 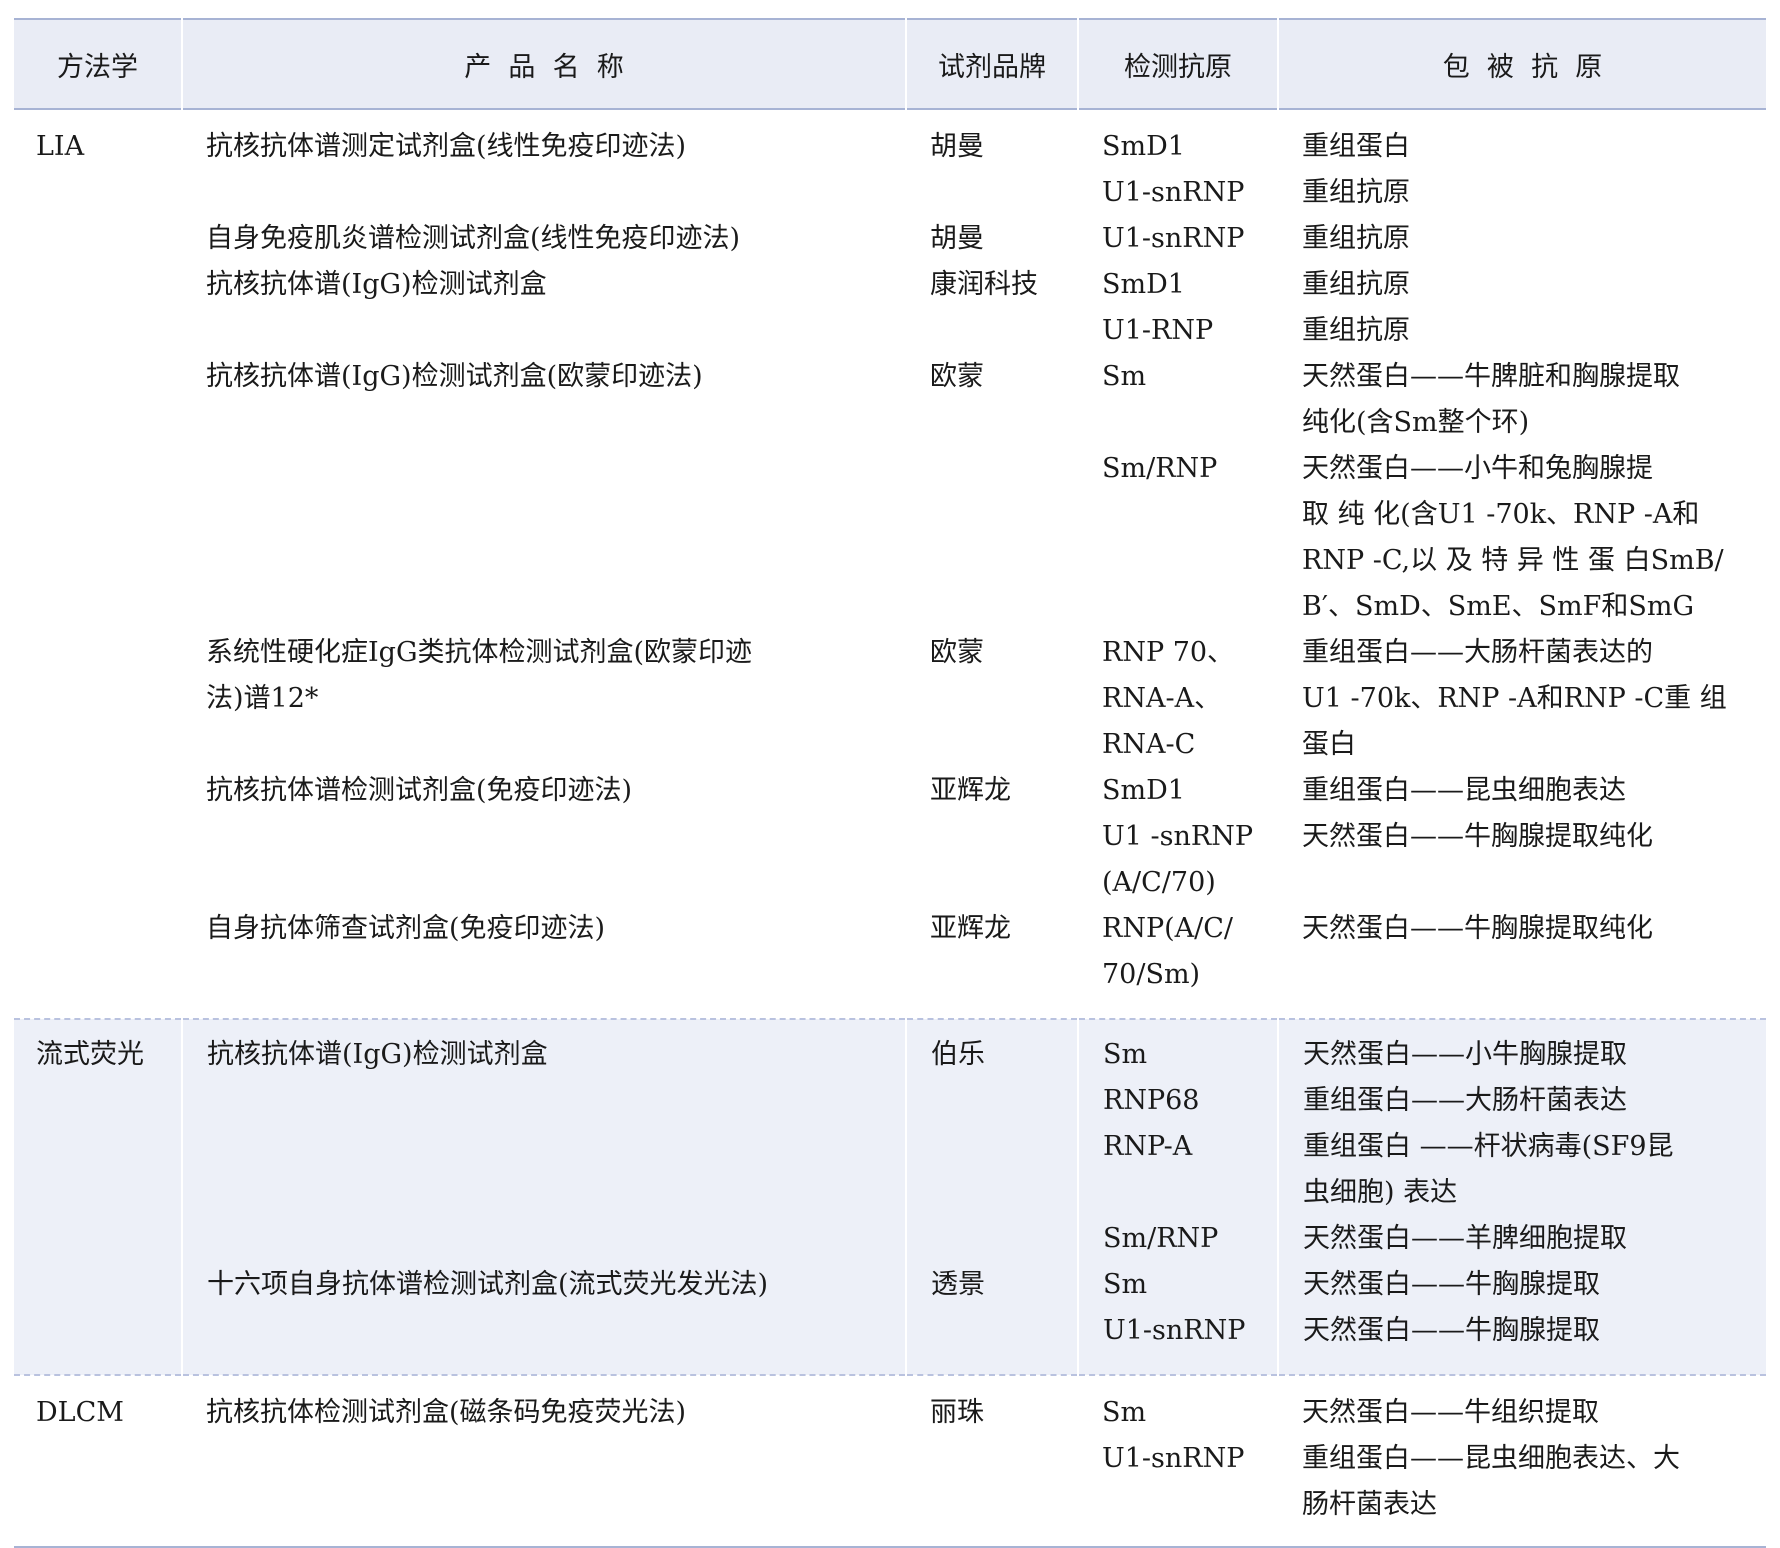 What do you see at coordinates (1514, 698) in the screenshot?
I see `cell-line: U1 -70k、RNP -A和RNP -C重 组` at bounding box center [1514, 698].